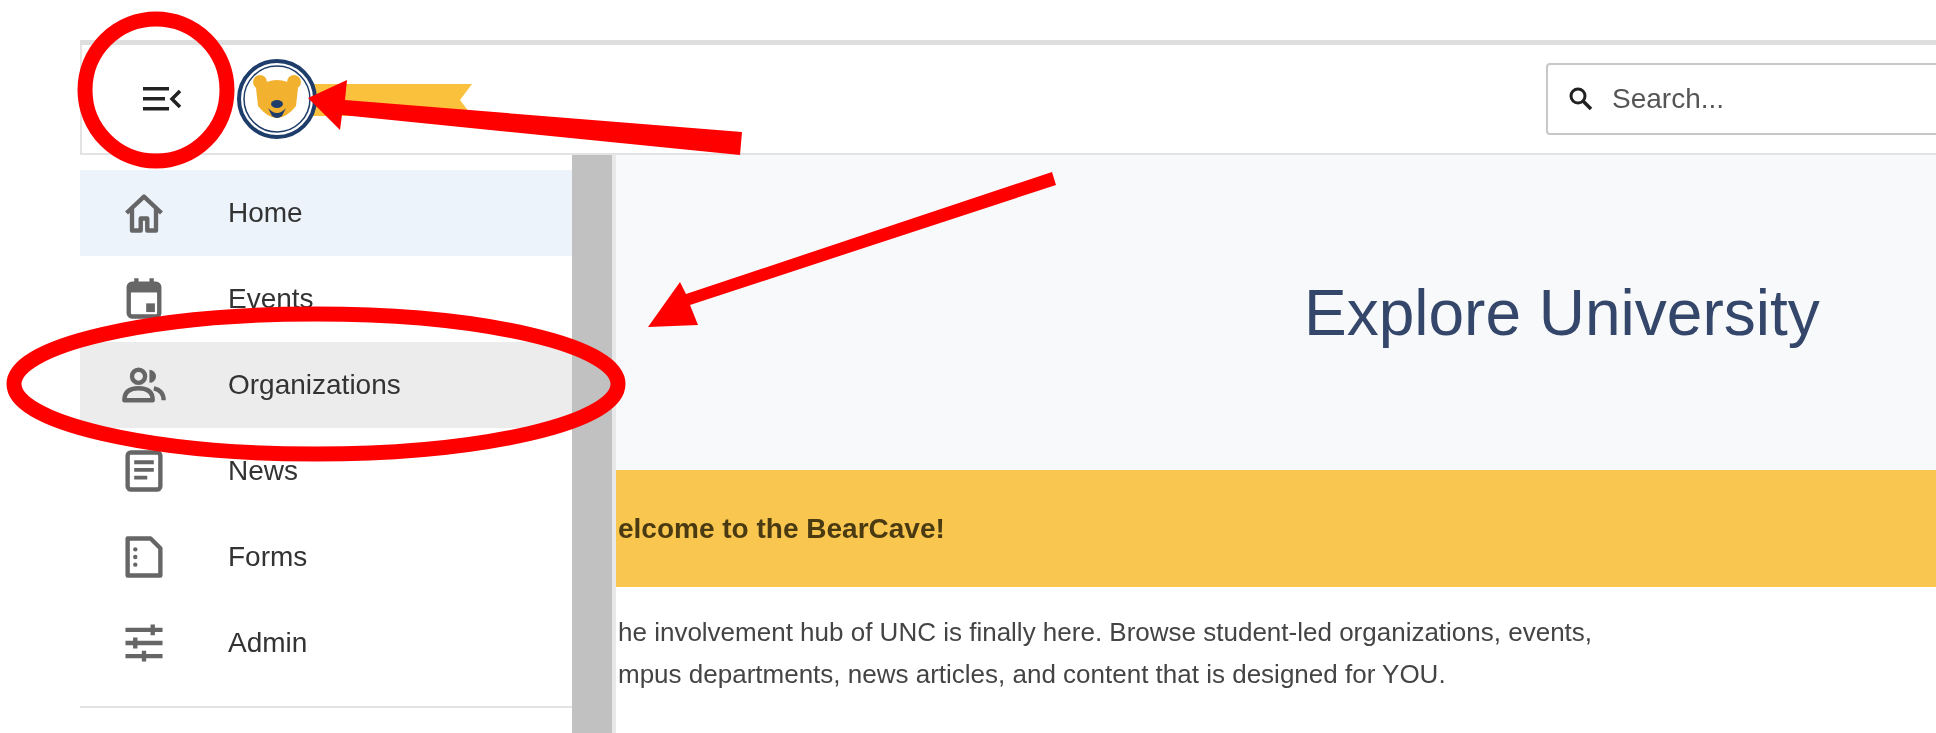 This screenshot has height=733, width=1936. What do you see at coordinates (1562, 312) in the screenshot?
I see `hero-title: Explore University` at bounding box center [1562, 312].